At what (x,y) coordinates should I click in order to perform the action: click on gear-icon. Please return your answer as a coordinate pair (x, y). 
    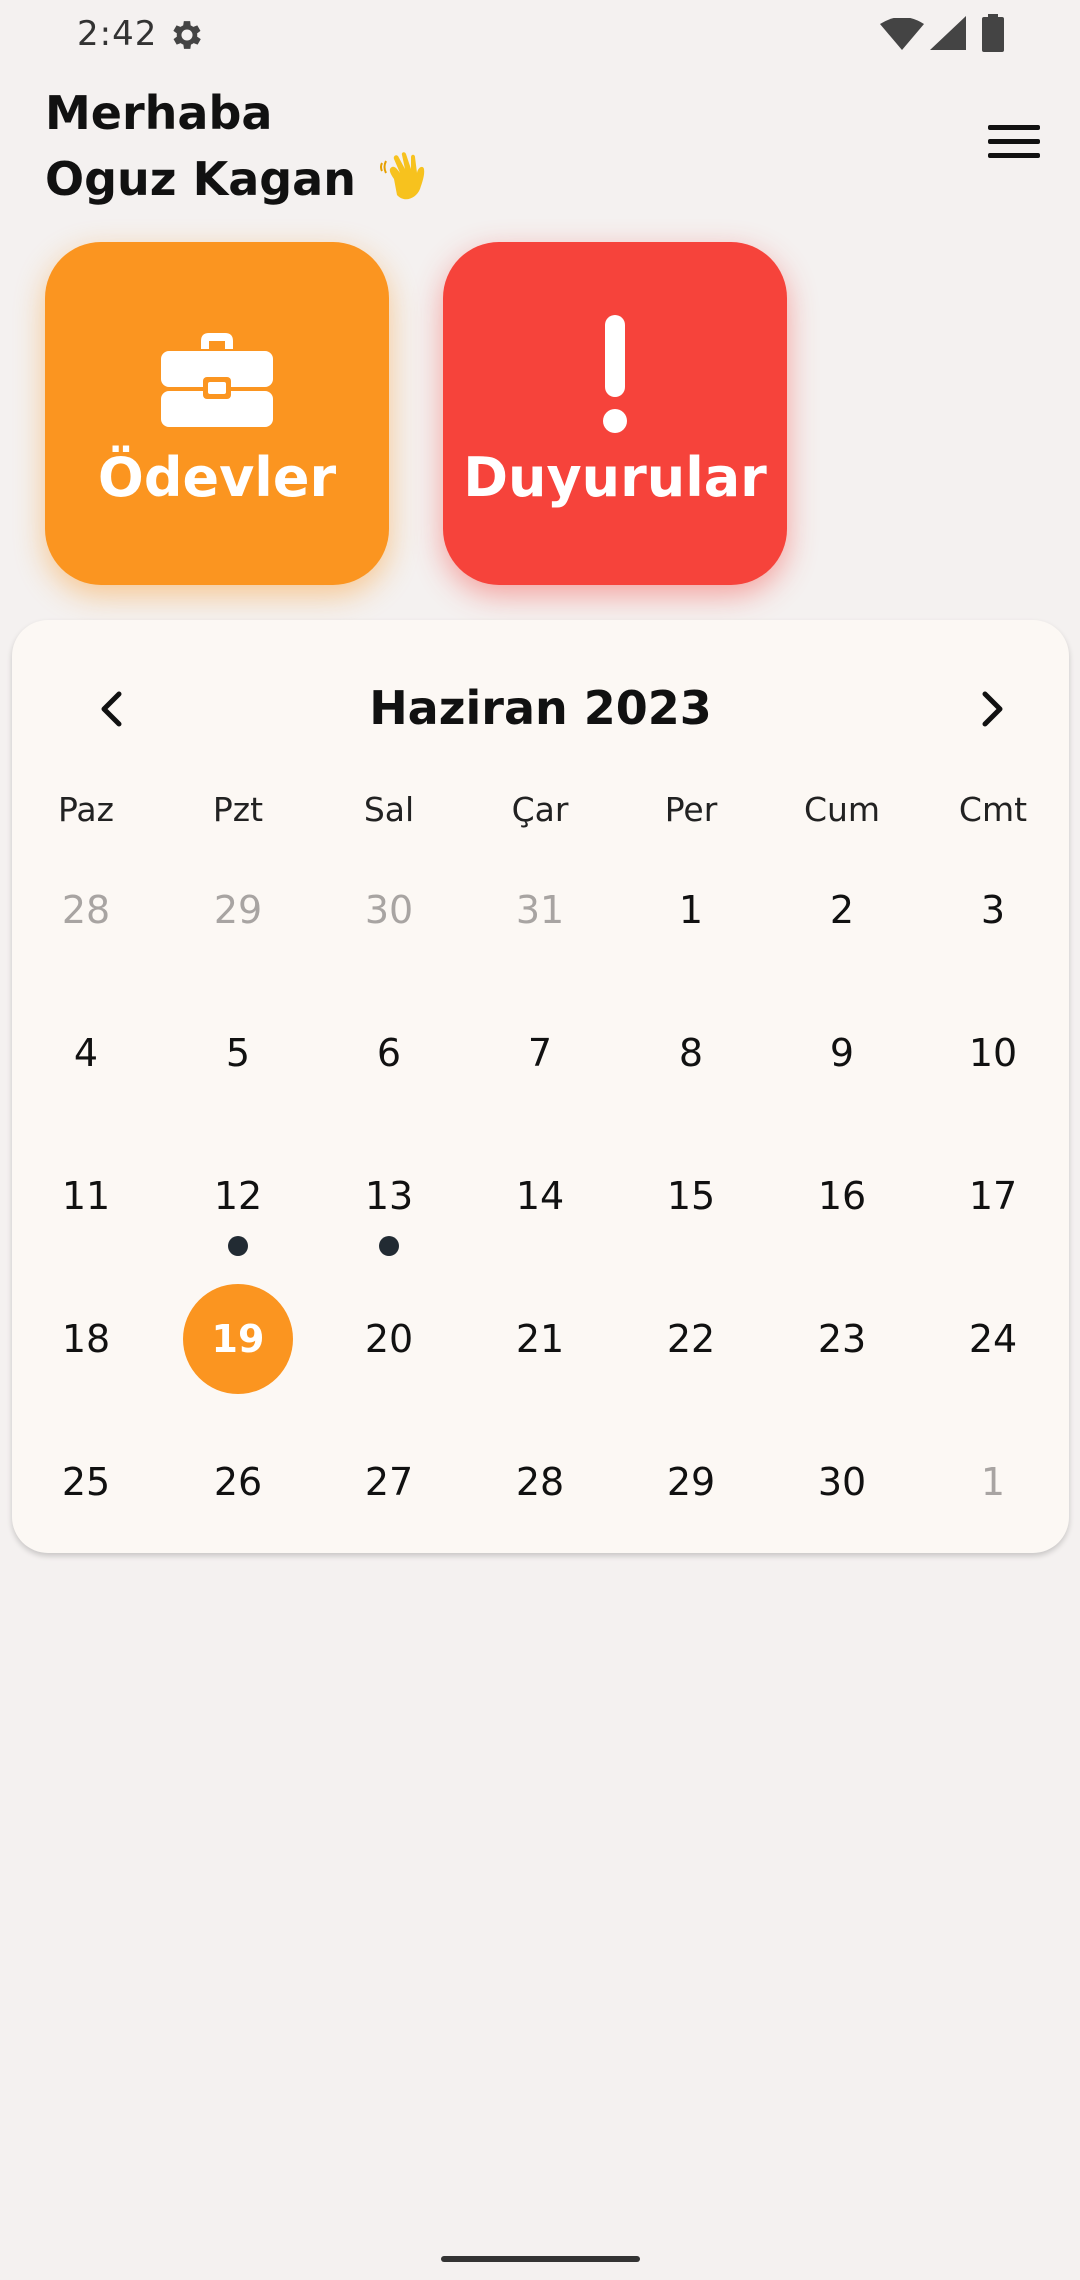
    Looking at the image, I should click on (187, 35).